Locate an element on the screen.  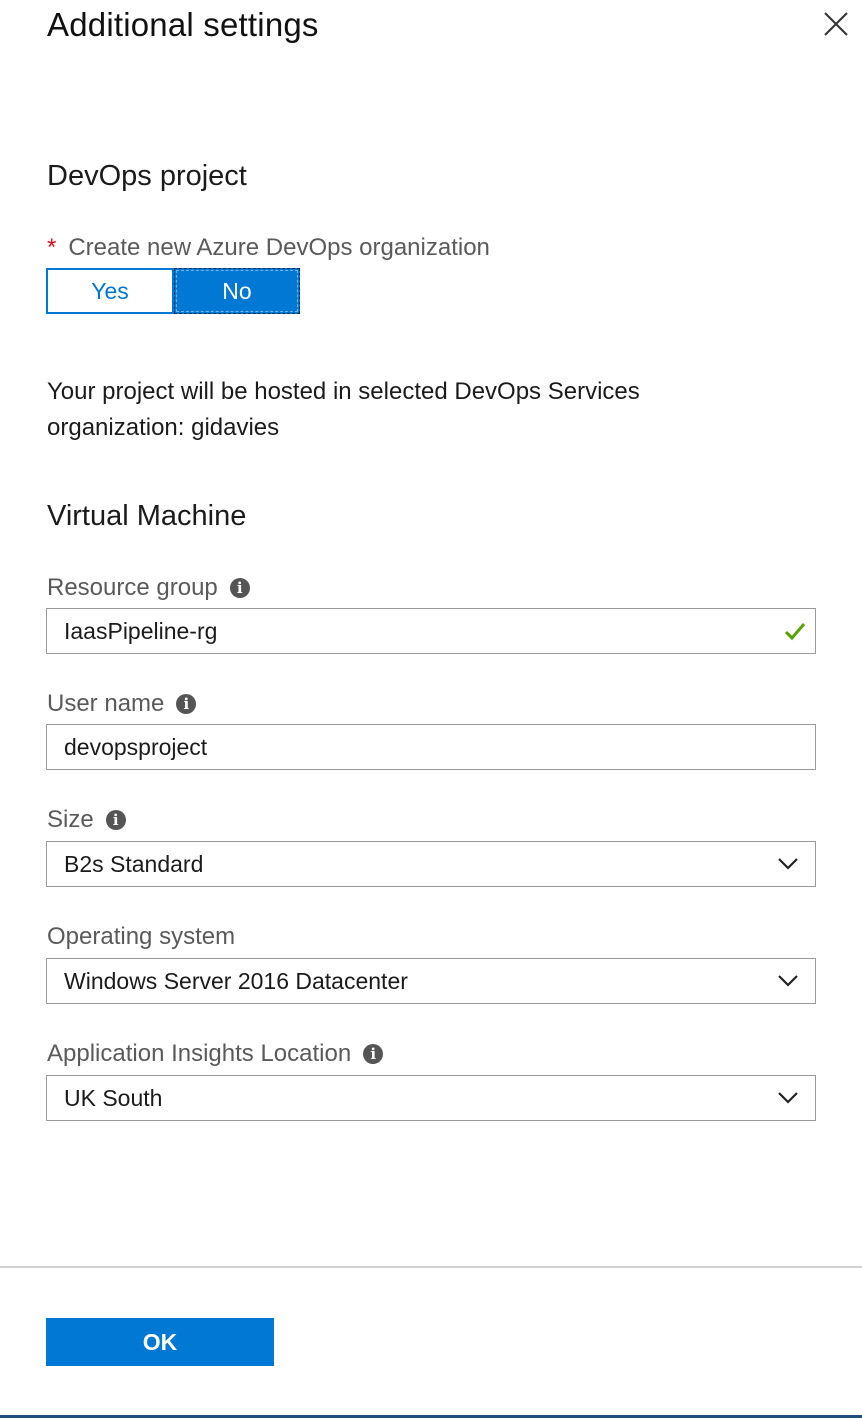
operating-system-value: Windows Server 2016 Datacenter is located at coordinates (236, 980).